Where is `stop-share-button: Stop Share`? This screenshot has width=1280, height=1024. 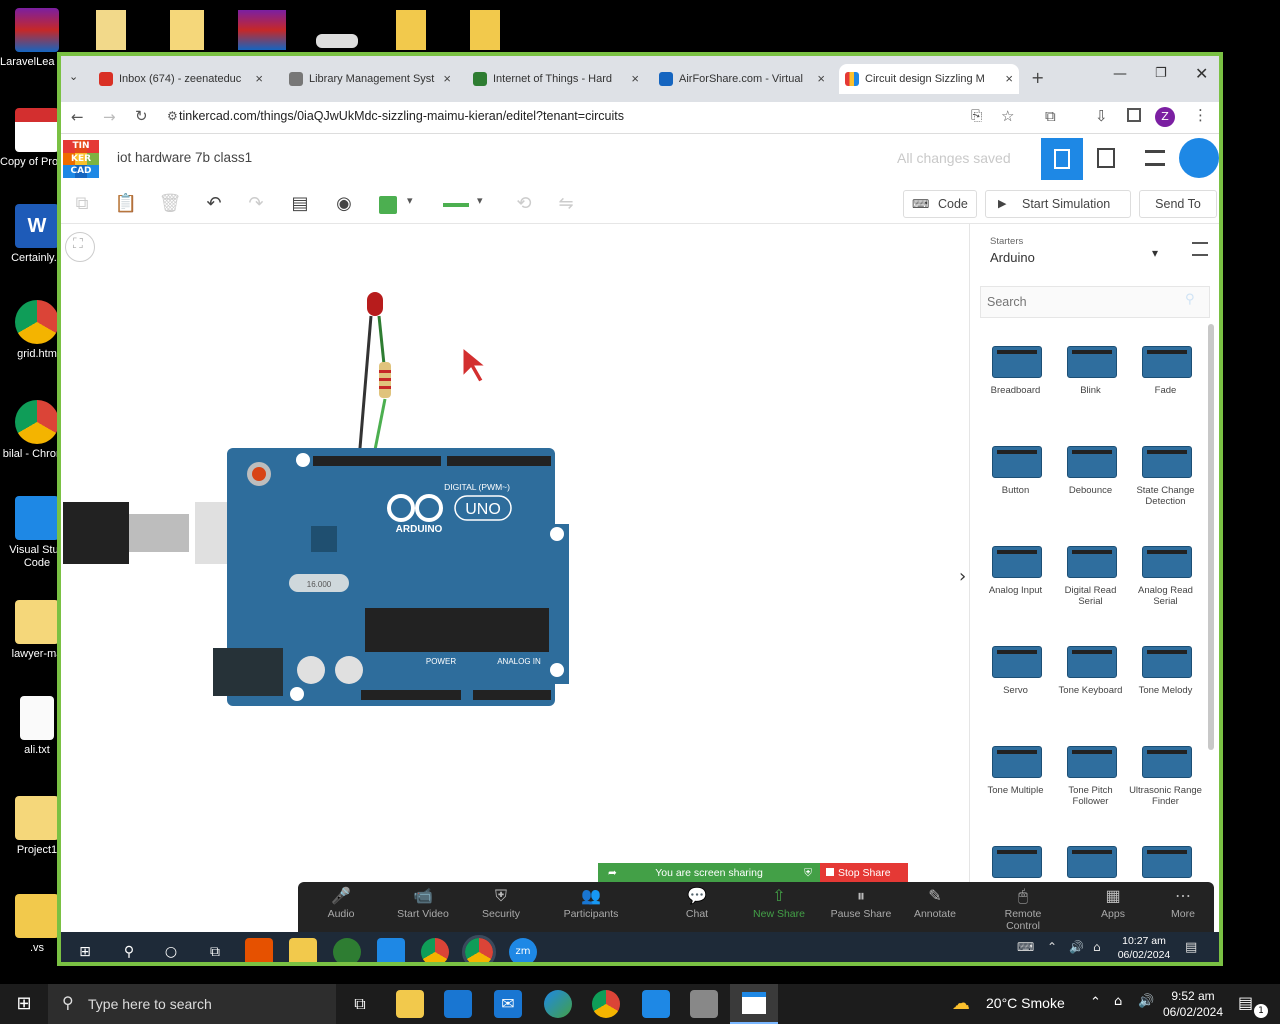 stop-share-button: Stop Share is located at coordinates (864, 873).